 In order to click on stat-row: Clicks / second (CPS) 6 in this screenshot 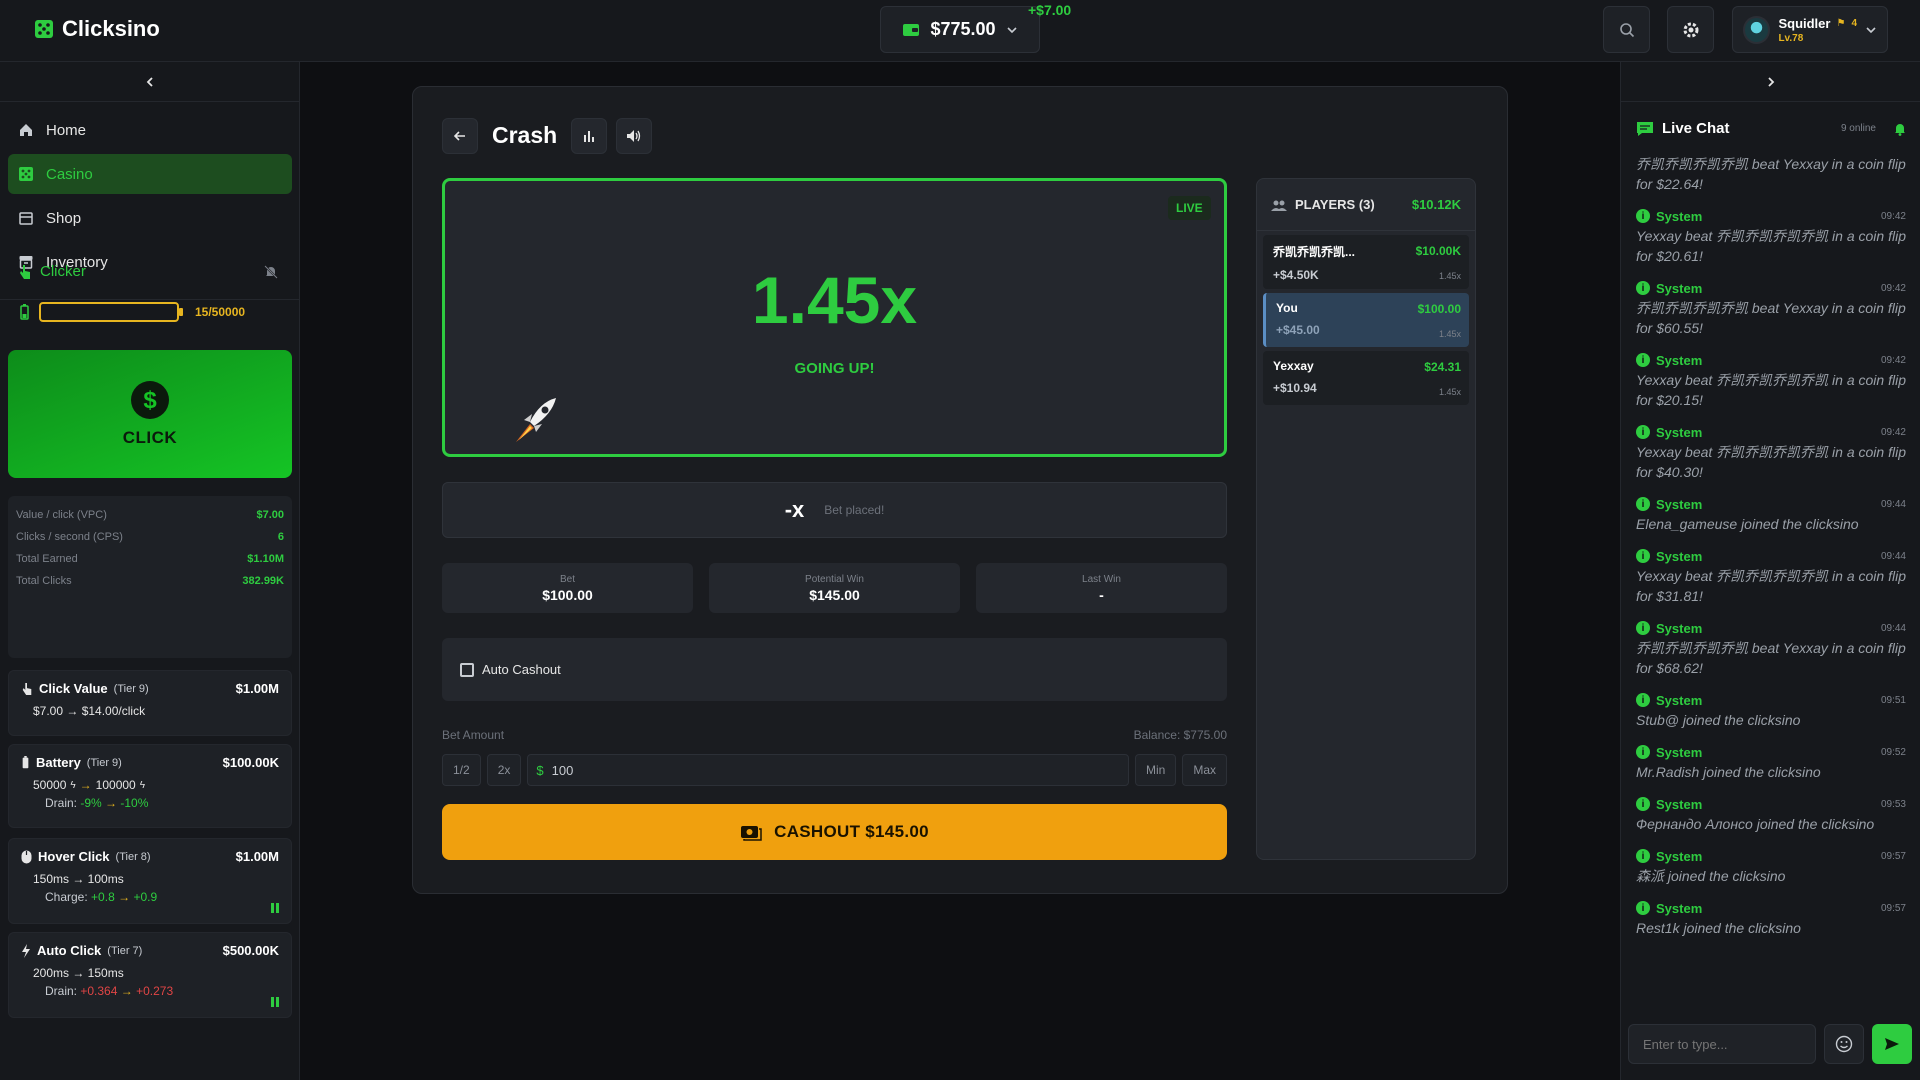, I will do `click(150, 537)`.